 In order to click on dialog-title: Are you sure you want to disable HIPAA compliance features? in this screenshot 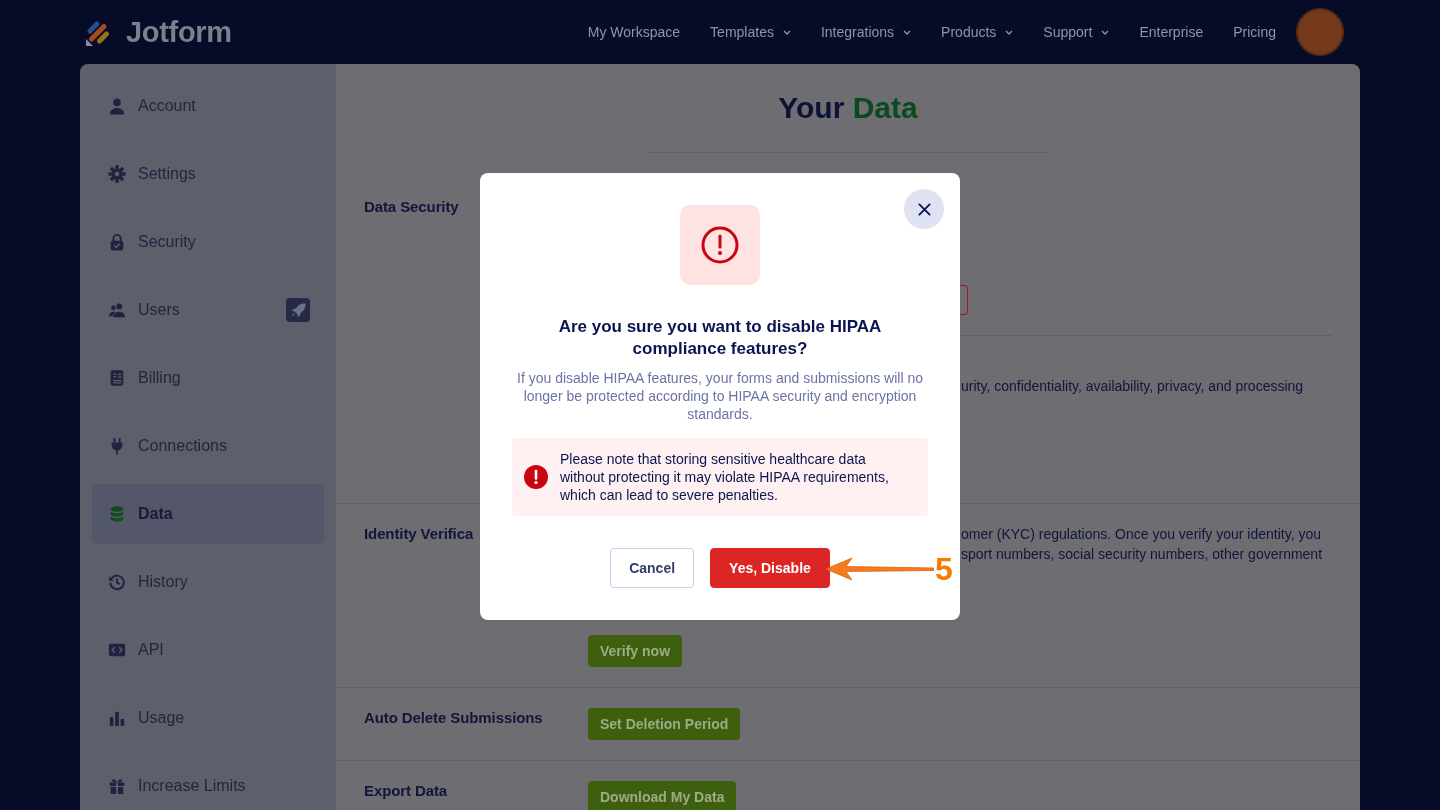, I will do `click(720, 338)`.